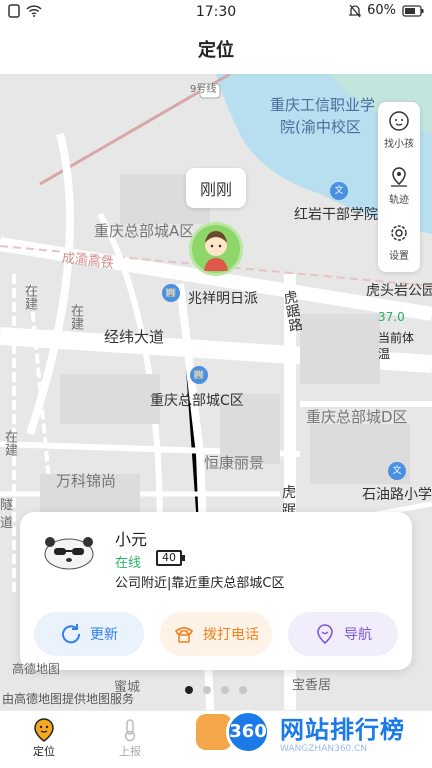 The width and height of the screenshot is (432, 768). Describe the element at coordinates (399, 144) in the screenshot. I see `find-child-label: 找小孩` at that location.